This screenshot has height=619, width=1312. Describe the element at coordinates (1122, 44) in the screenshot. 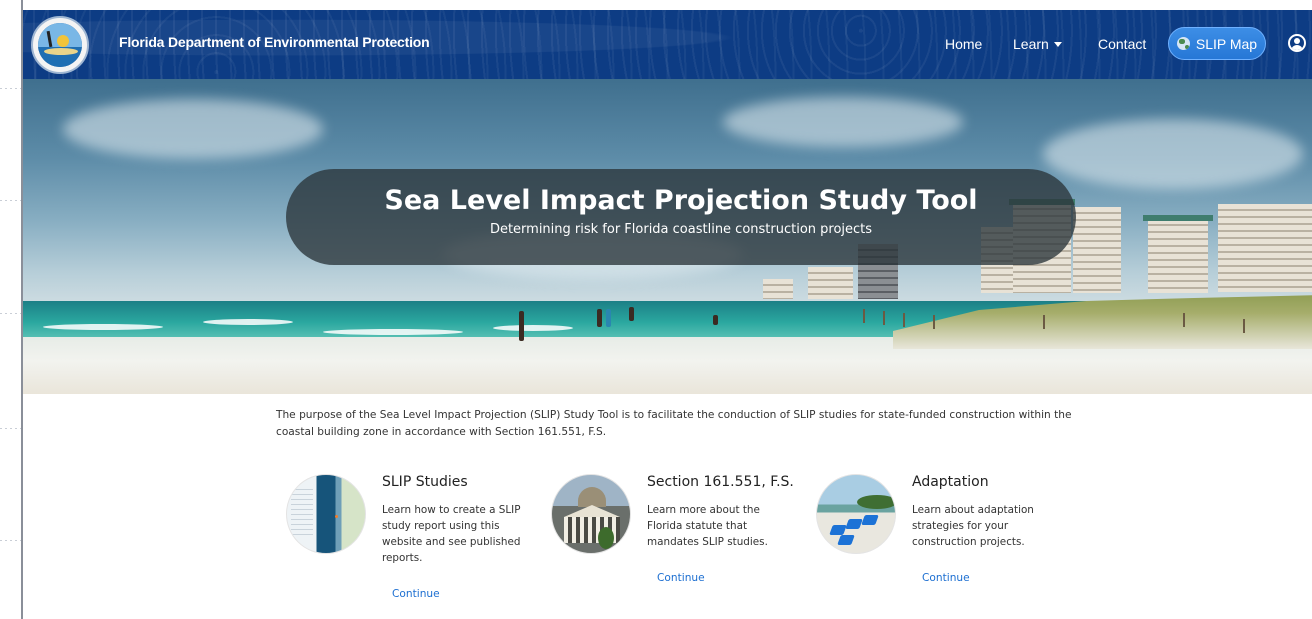

I see `nav-contact-link: Contact` at that location.